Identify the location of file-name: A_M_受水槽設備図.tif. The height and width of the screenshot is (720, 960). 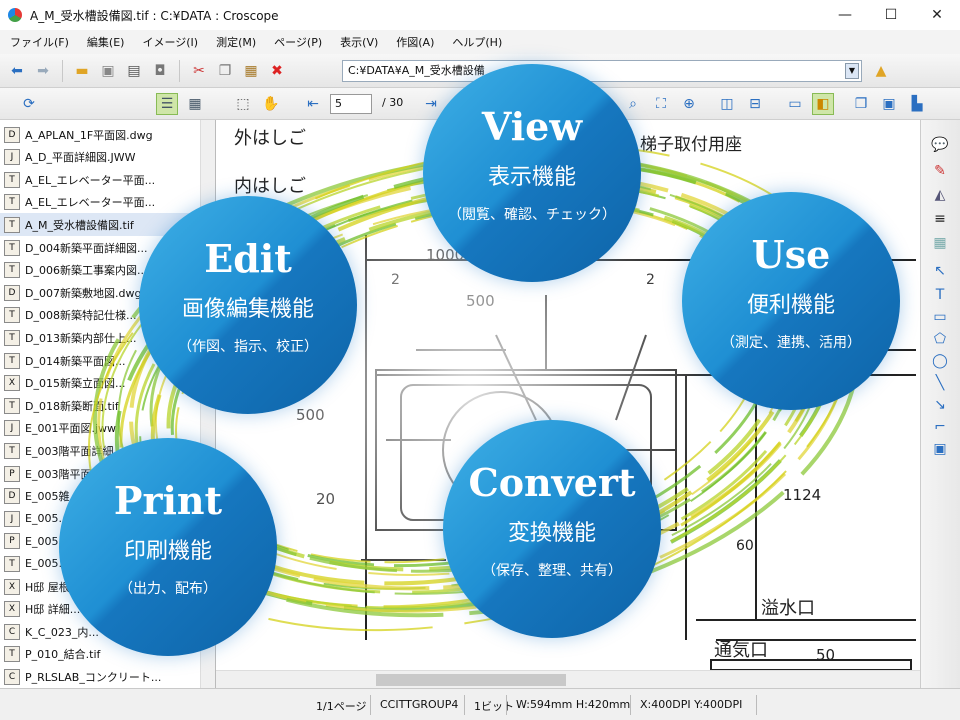
(79, 225).